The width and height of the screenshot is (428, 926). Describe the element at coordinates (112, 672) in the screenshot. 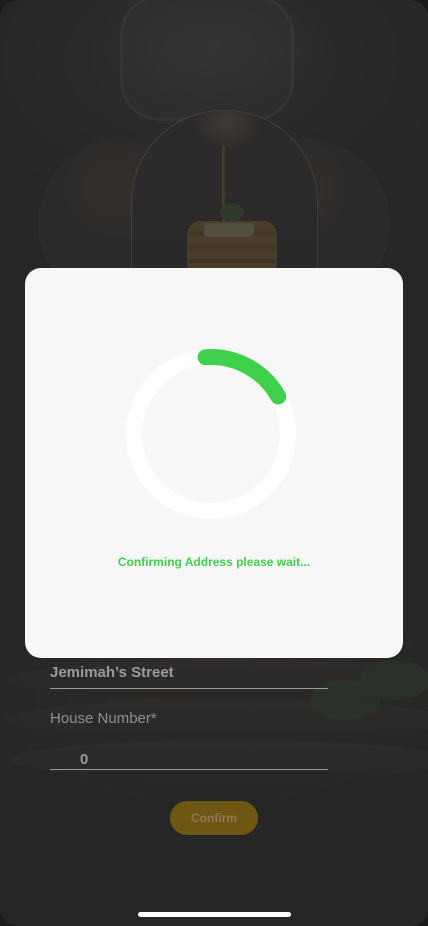

I see `street-name-value: Jemimah’s Street` at that location.